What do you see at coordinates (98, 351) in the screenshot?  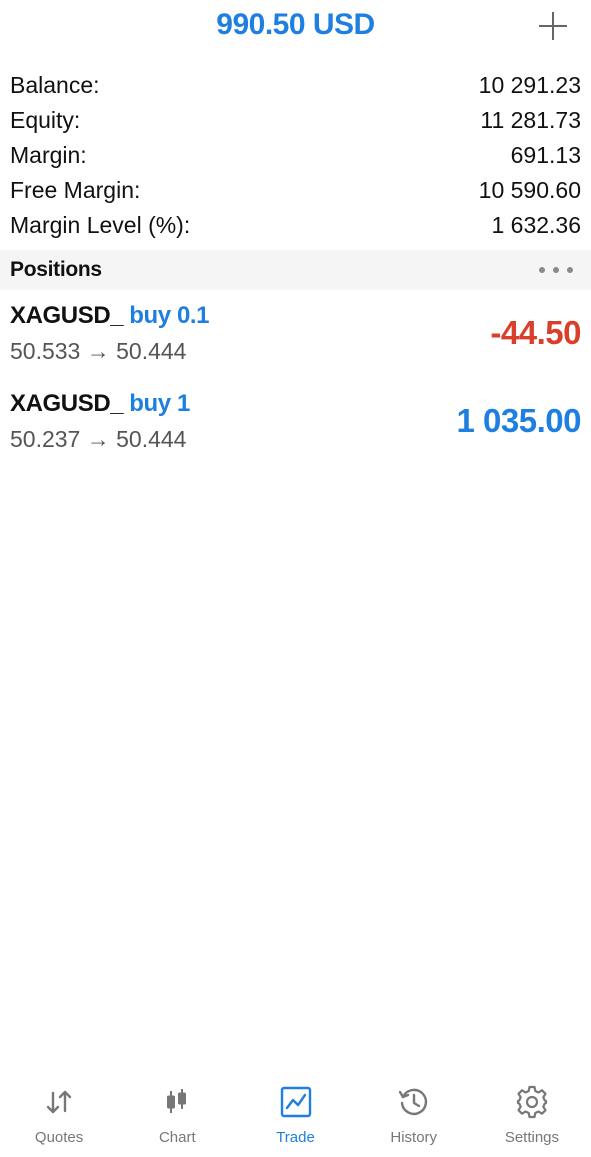 I see `position-prices: 50.533 → 50.444` at bounding box center [98, 351].